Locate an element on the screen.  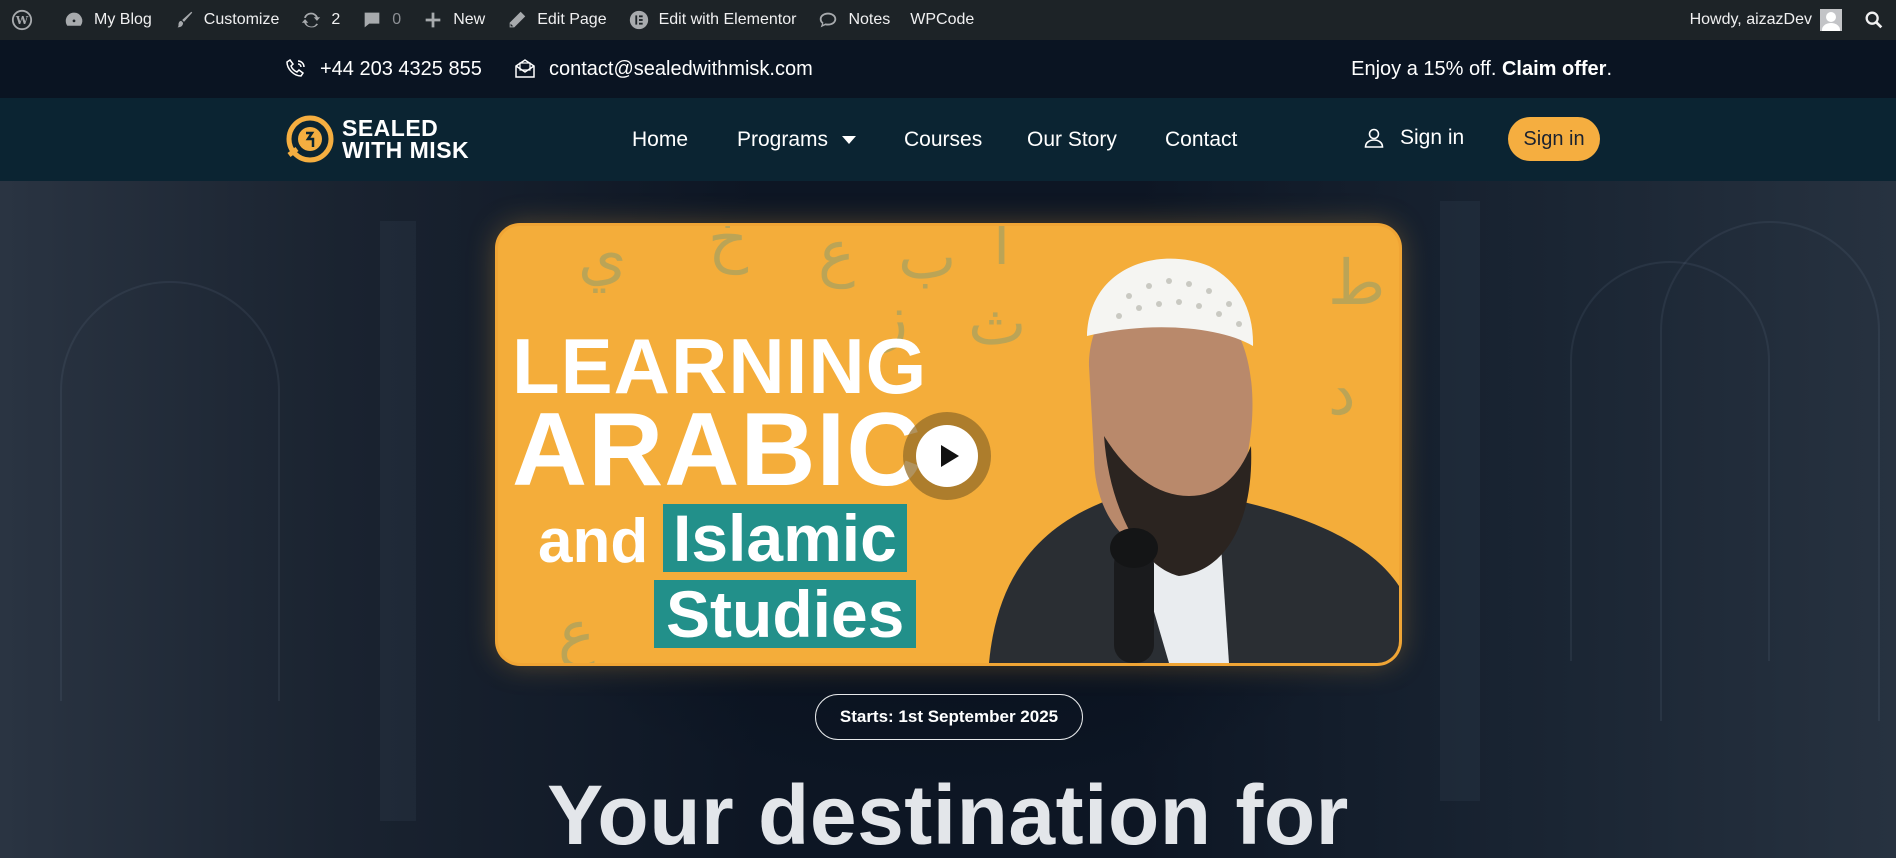
notes-link: Notes is located at coordinates (853, 20).